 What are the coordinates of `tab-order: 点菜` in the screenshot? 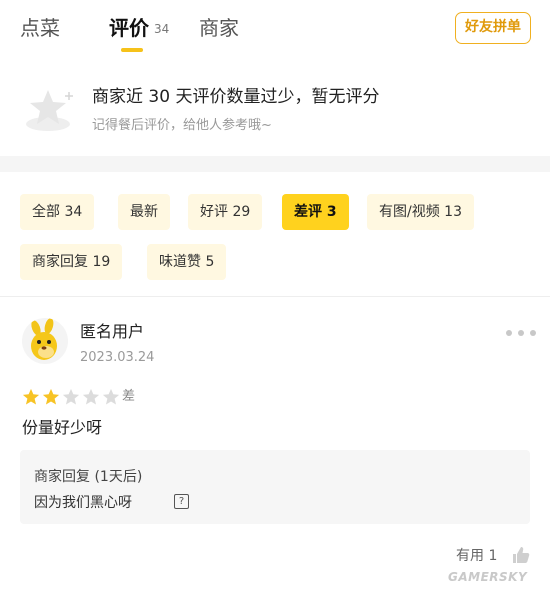 It's located at (40, 28).